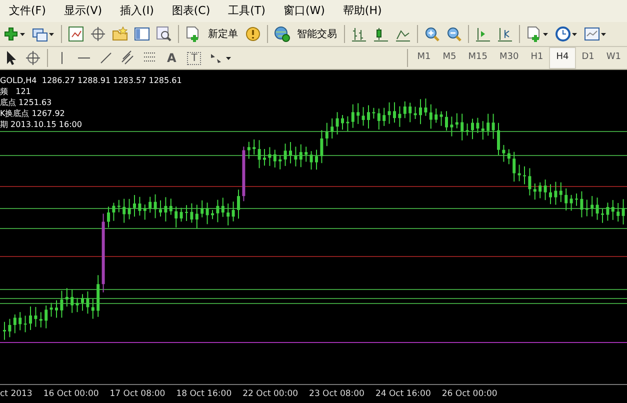 Image resolution: width=627 pixels, height=403 pixels. What do you see at coordinates (454, 34) in the screenshot?
I see `zoom-out-icon` at bounding box center [454, 34].